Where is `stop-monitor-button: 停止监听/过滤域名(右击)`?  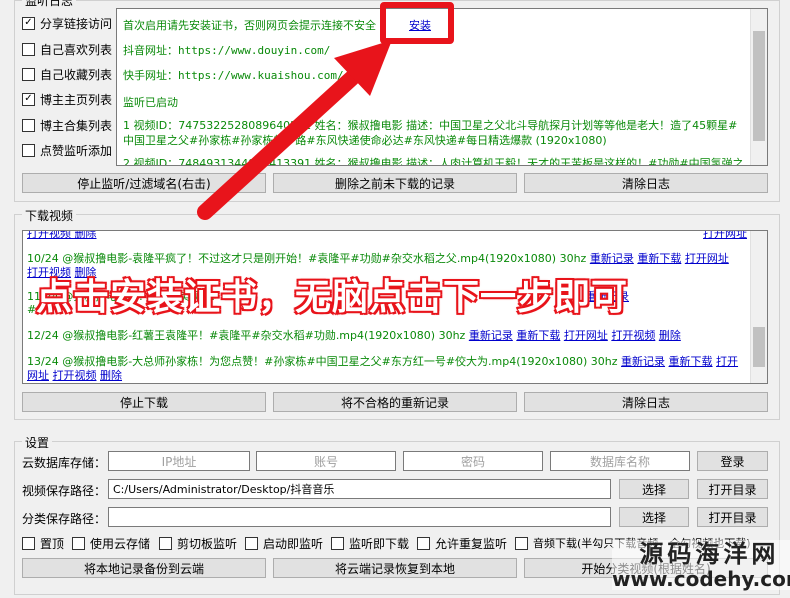
stop-monitor-button: 停止监听/过滤域名(右击) is located at coordinates (144, 183).